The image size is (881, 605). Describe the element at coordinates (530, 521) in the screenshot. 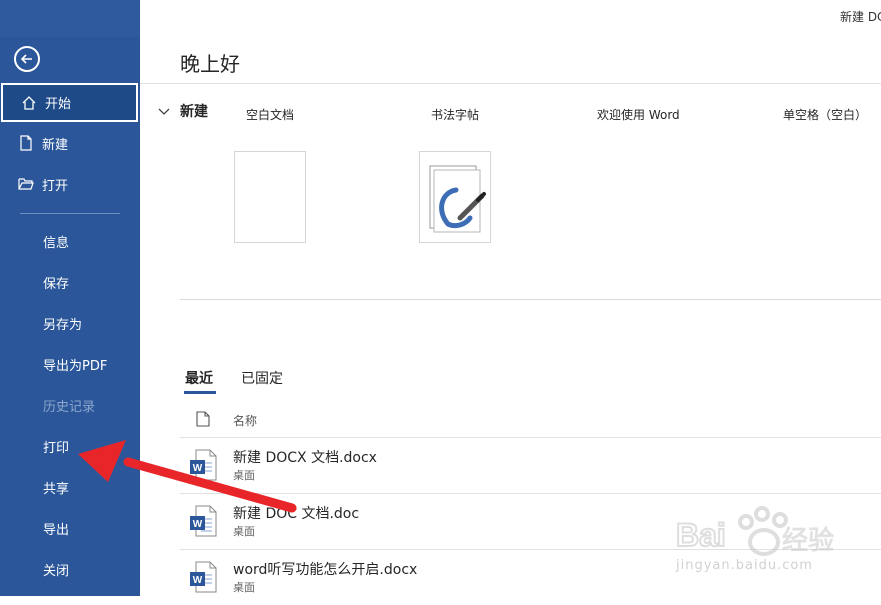

I see `table-row: W 新建 DOC 文档.doc 桌面` at that location.